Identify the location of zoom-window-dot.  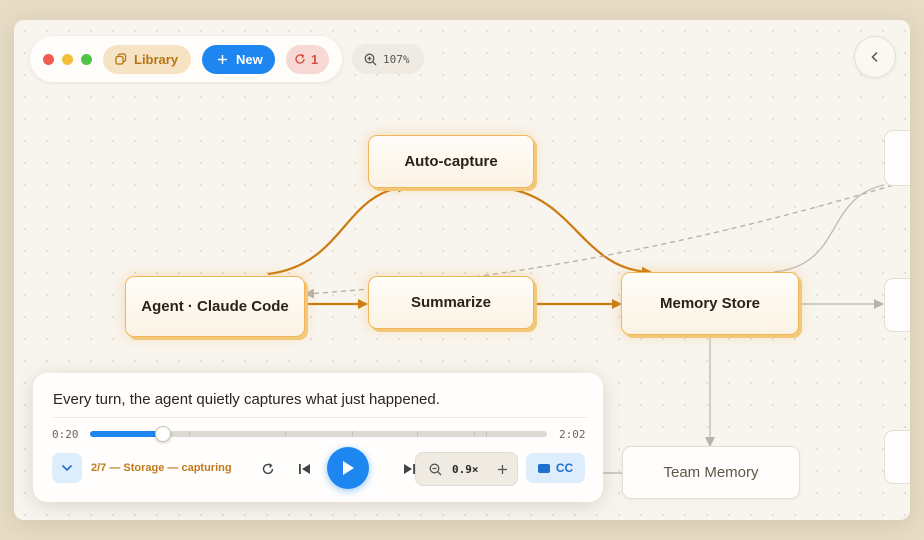
(86, 59).